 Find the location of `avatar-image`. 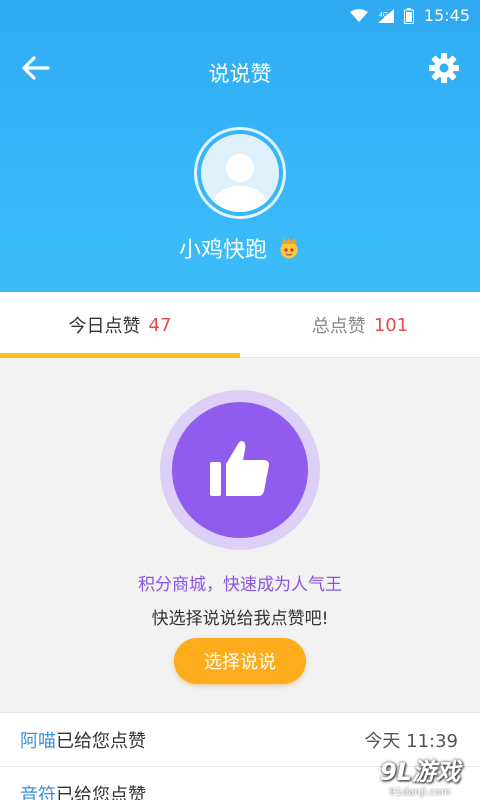

avatar-image is located at coordinates (240, 173).